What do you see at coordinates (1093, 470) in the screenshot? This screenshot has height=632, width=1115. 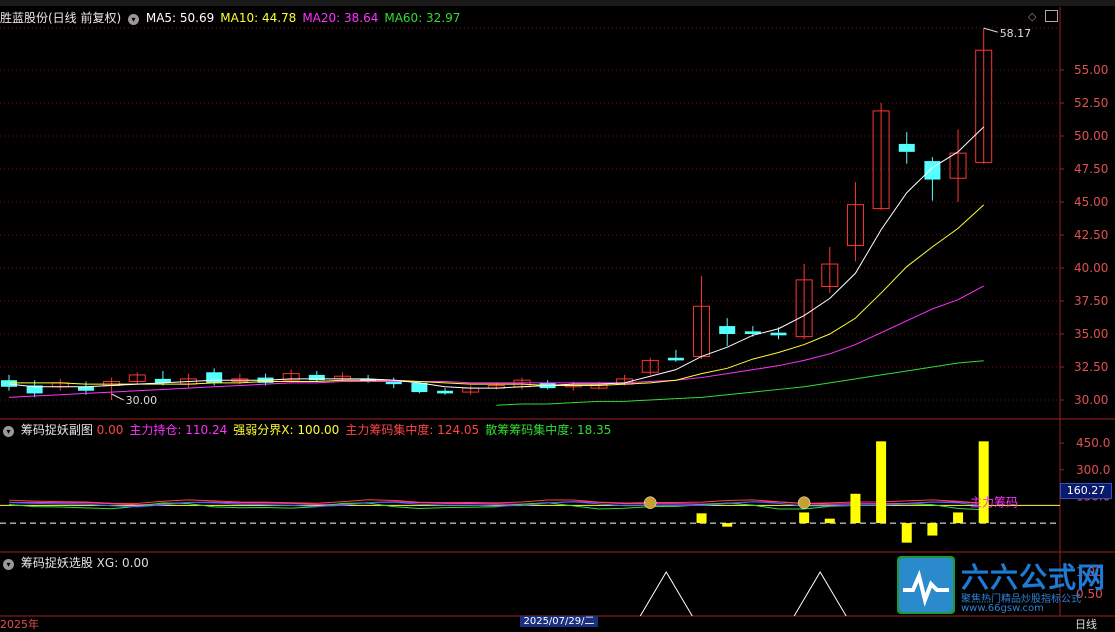 I see `panel2-axis-label: 300.0` at bounding box center [1093, 470].